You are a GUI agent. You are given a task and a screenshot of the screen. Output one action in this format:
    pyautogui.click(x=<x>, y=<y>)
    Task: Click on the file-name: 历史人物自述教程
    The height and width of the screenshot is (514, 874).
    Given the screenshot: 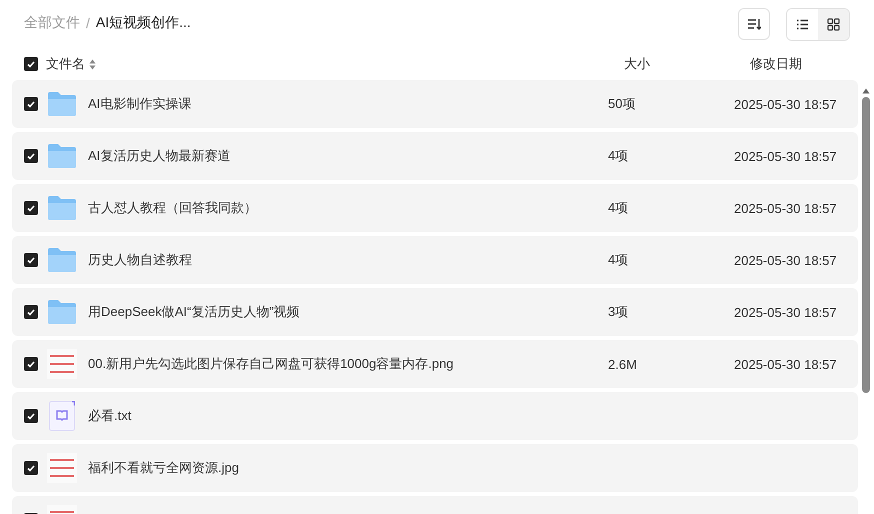 What is the action you would take?
    pyautogui.click(x=140, y=260)
    